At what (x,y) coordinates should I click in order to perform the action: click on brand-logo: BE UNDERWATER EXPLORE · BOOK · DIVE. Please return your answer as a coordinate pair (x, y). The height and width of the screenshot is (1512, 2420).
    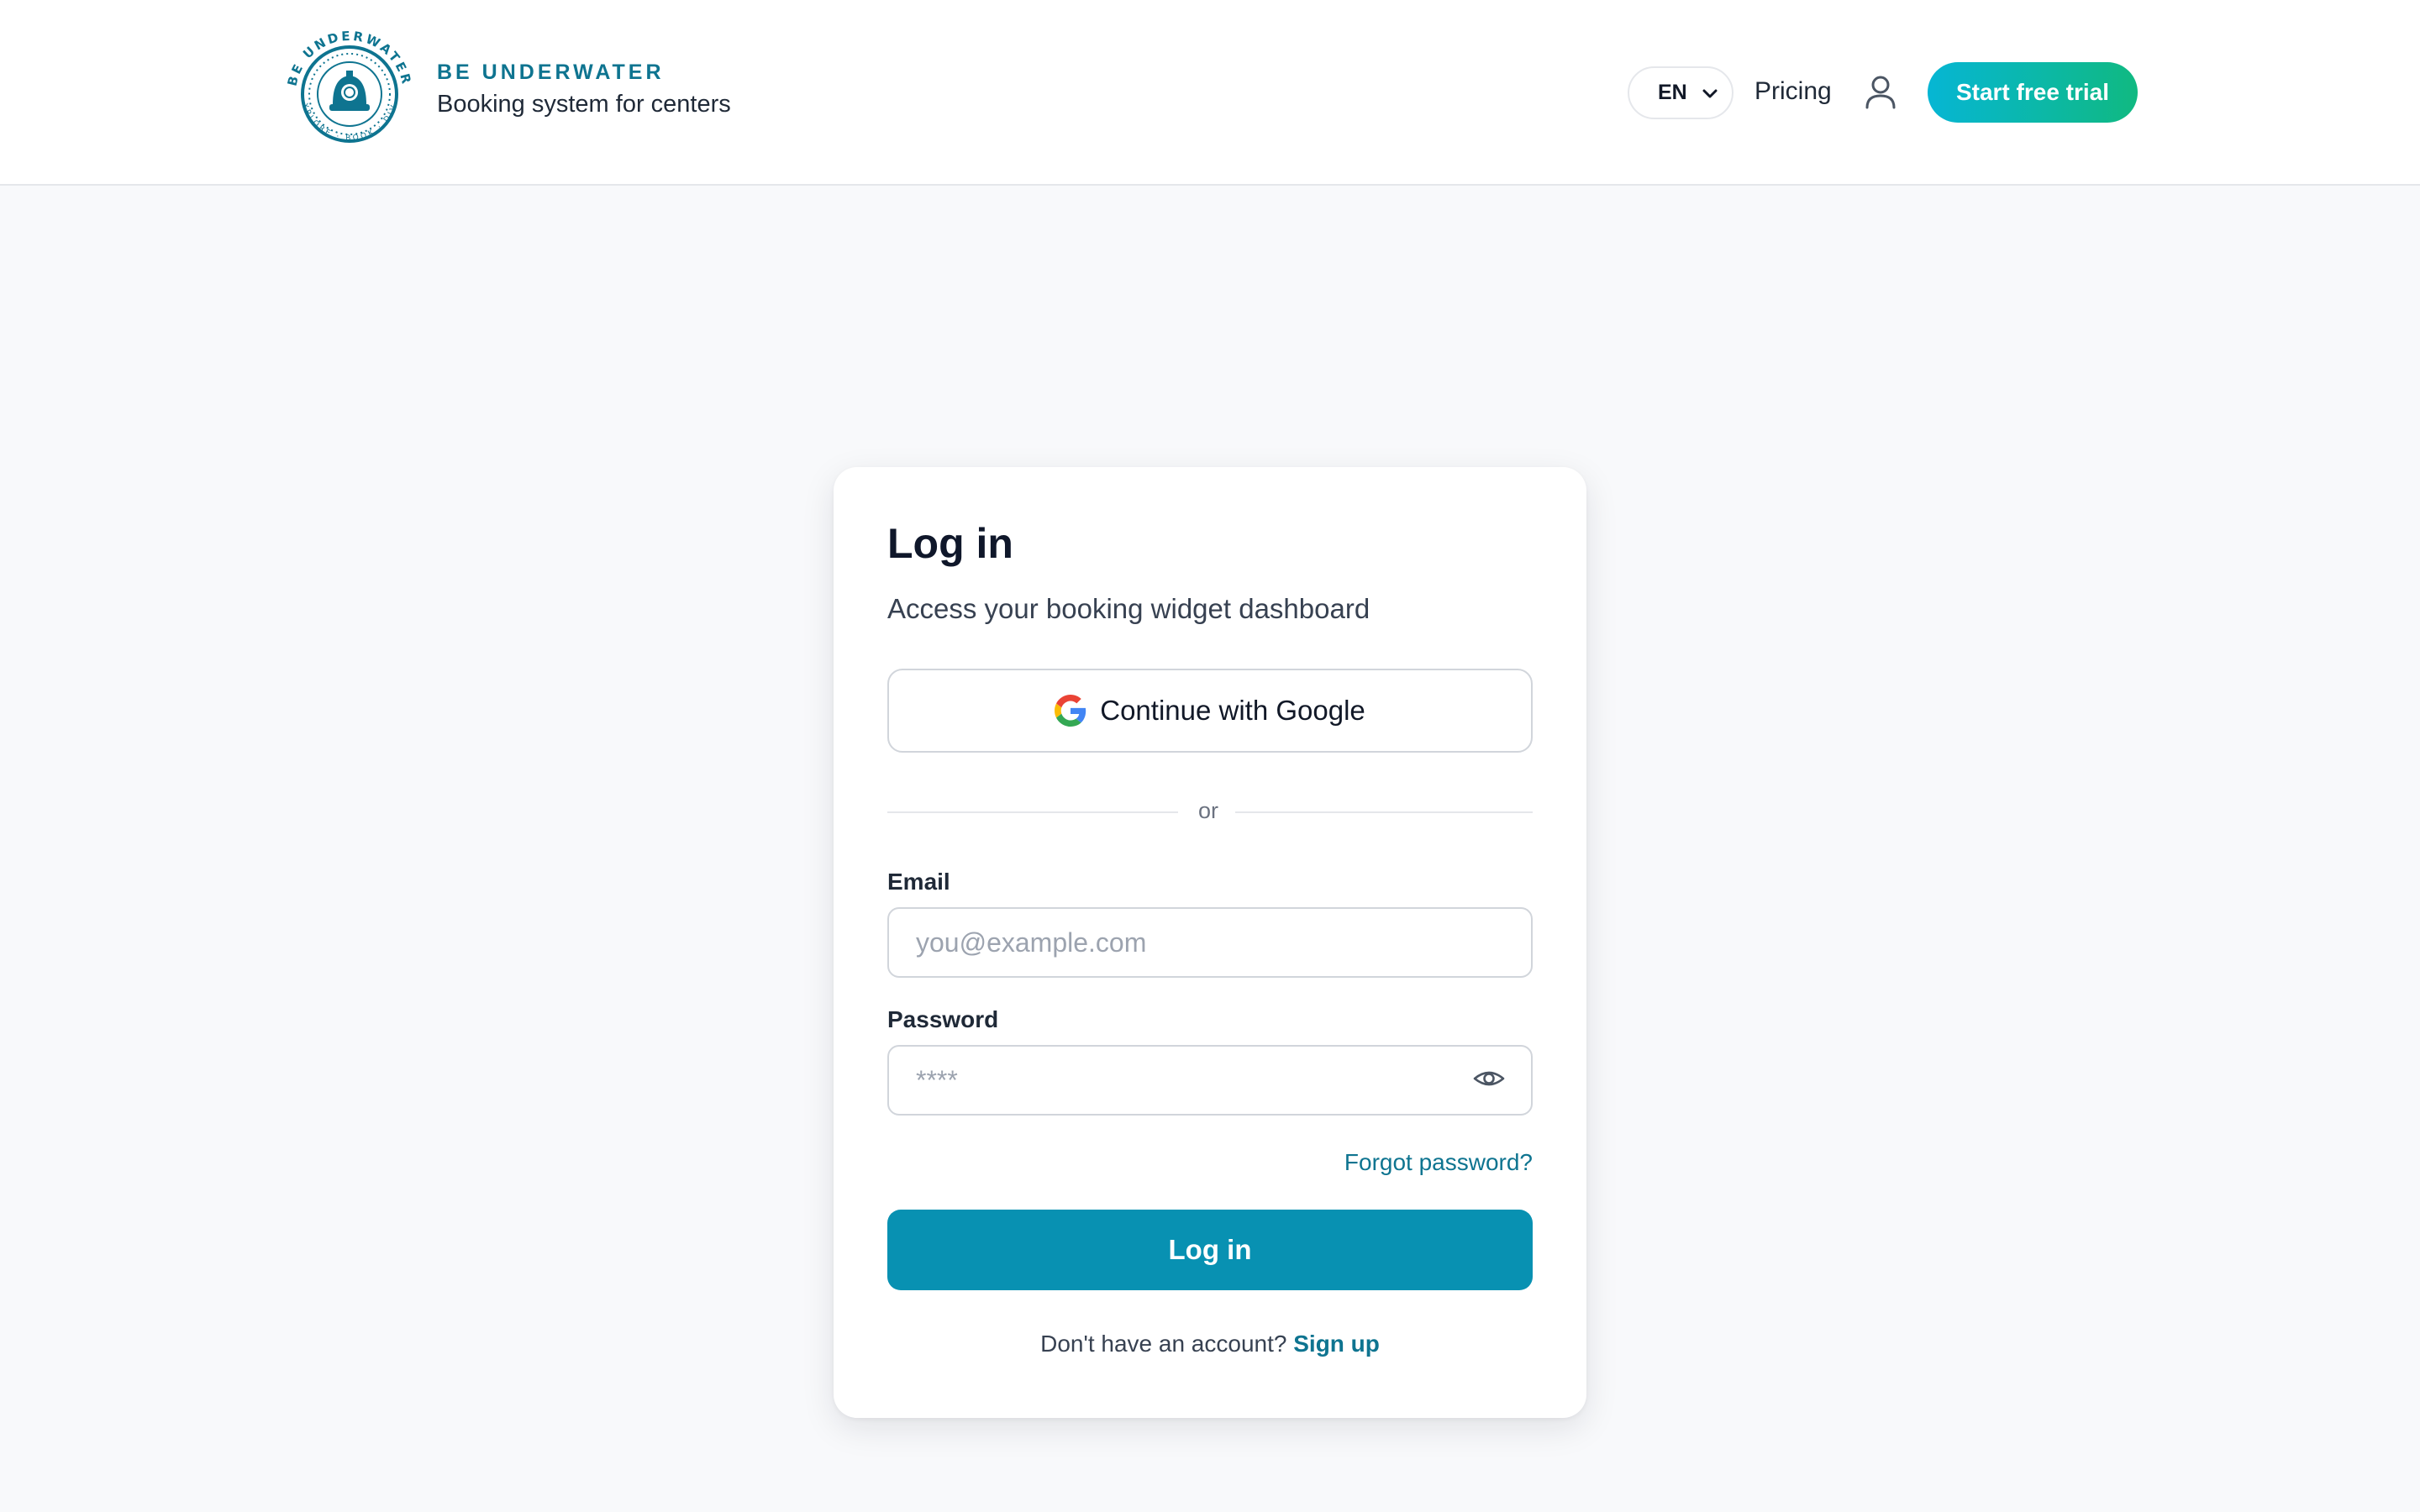
    Looking at the image, I should click on (348, 88).